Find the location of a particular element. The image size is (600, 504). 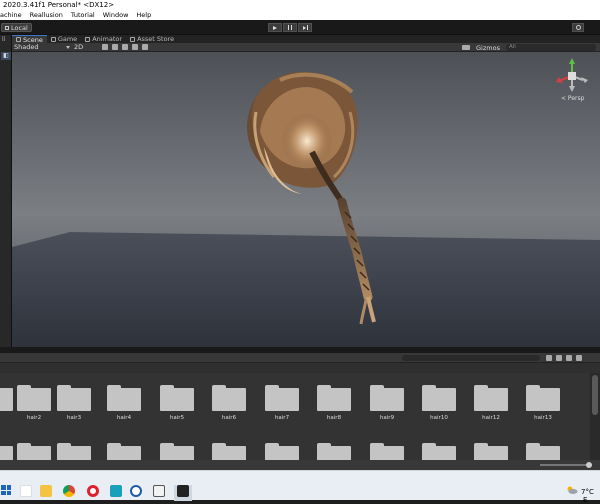

unity-hub-icon is located at coordinates (159, 491).